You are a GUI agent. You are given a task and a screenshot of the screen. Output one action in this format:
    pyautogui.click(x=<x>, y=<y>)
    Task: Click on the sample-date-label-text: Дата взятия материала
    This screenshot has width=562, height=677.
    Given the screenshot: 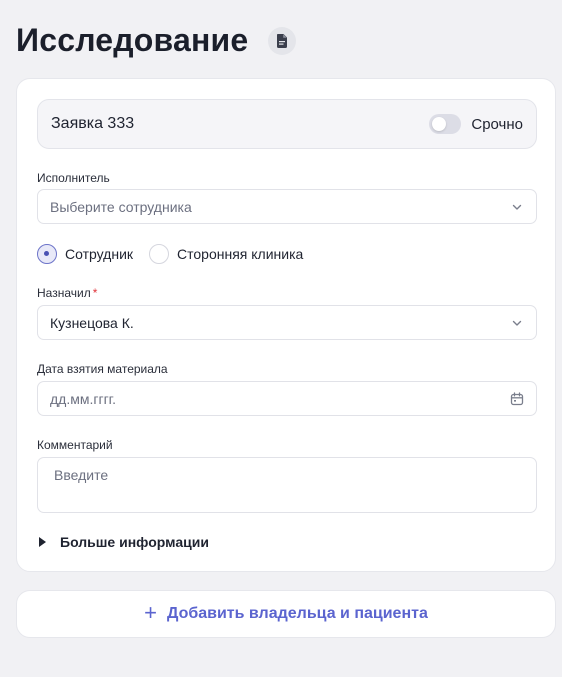 What is the action you would take?
    pyautogui.click(x=102, y=369)
    